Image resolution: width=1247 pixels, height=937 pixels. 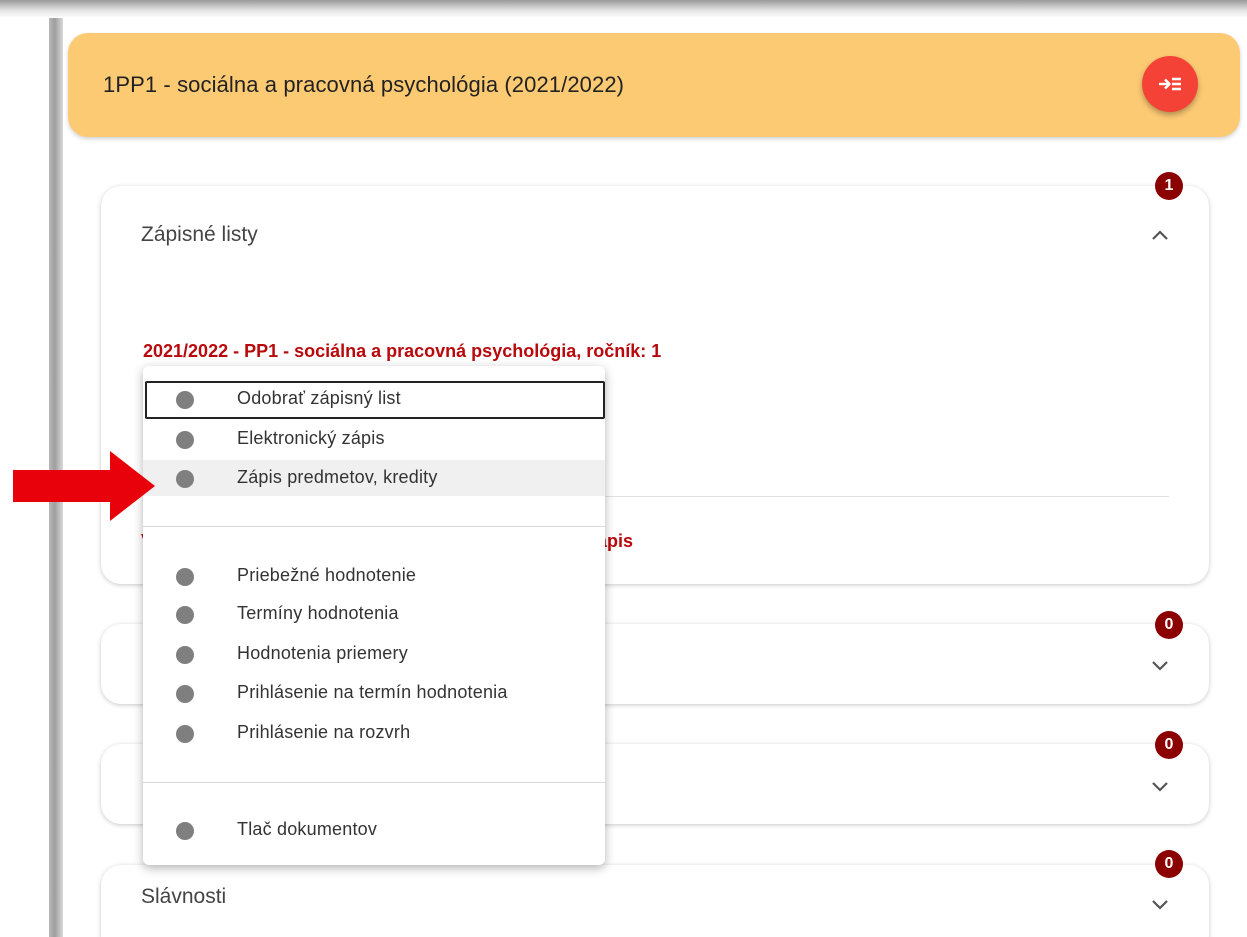 What do you see at coordinates (324, 732) in the screenshot?
I see `menu-item-label: Prihlásenie na rozvrh` at bounding box center [324, 732].